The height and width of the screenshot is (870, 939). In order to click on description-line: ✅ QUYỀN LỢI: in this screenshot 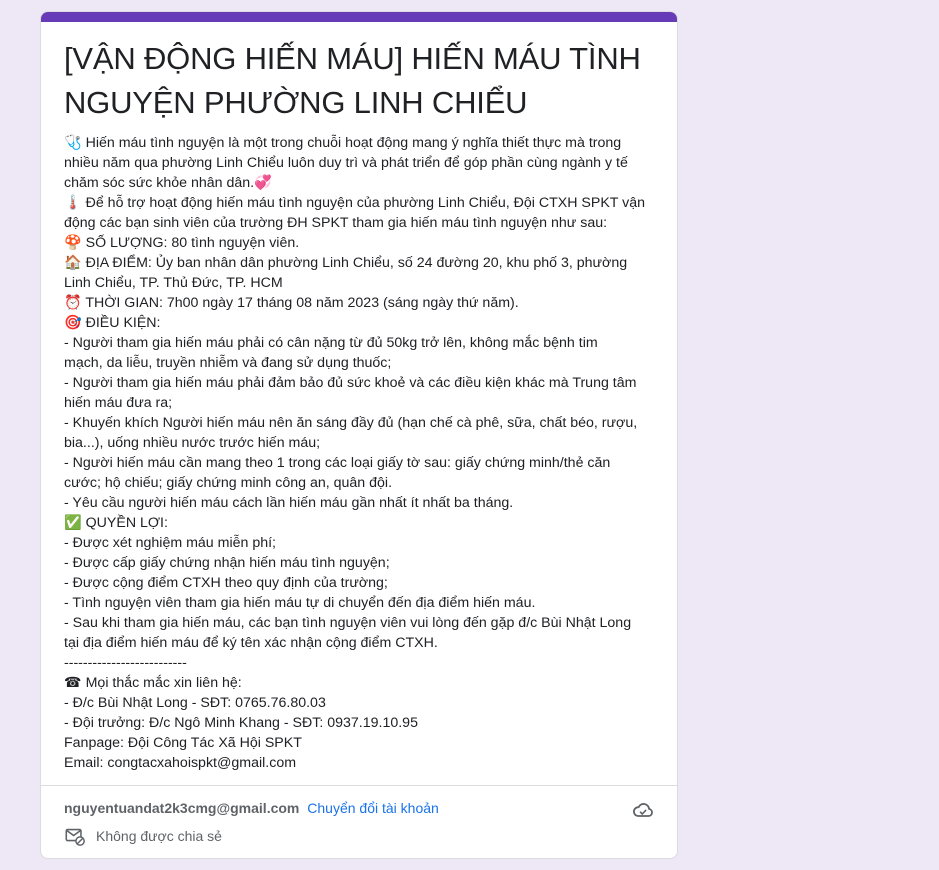, I will do `click(116, 523)`.